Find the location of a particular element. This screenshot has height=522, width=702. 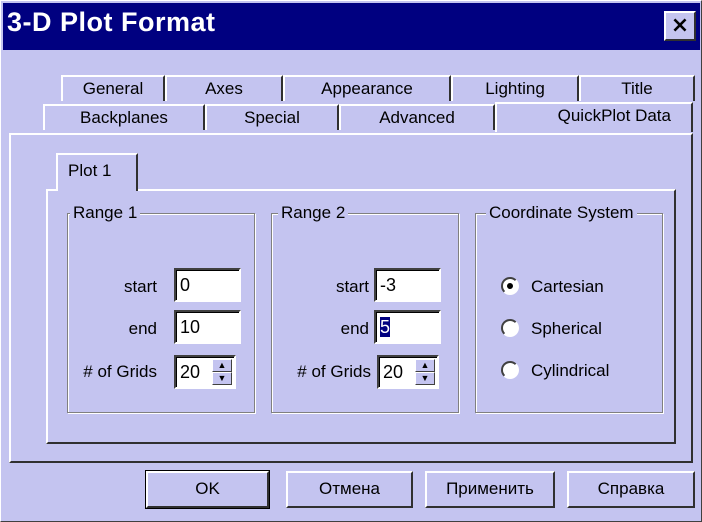

tab-lighting: Lighting is located at coordinates (515, 88).